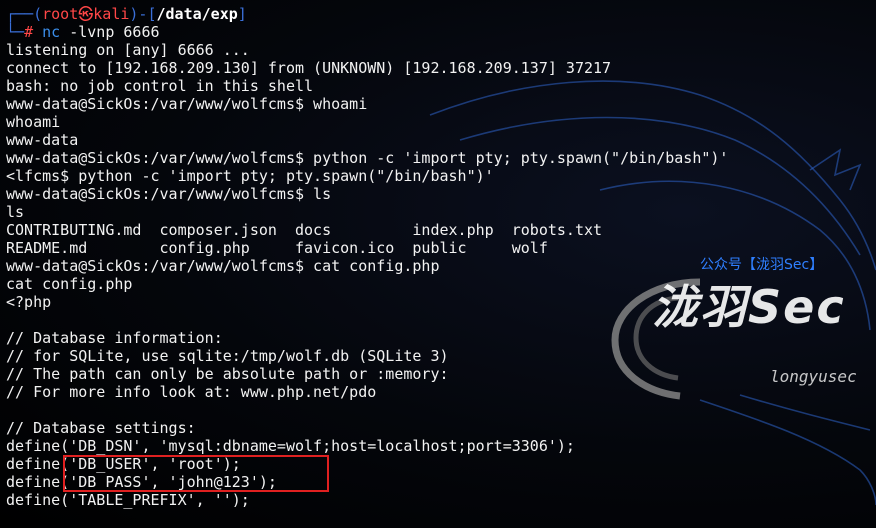 The height and width of the screenshot is (528, 876). What do you see at coordinates (169, 194) in the screenshot?
I see `output-line: www-data@SickOs:/var/www/wolfcms$ ls` at bounding box center [169, 194].